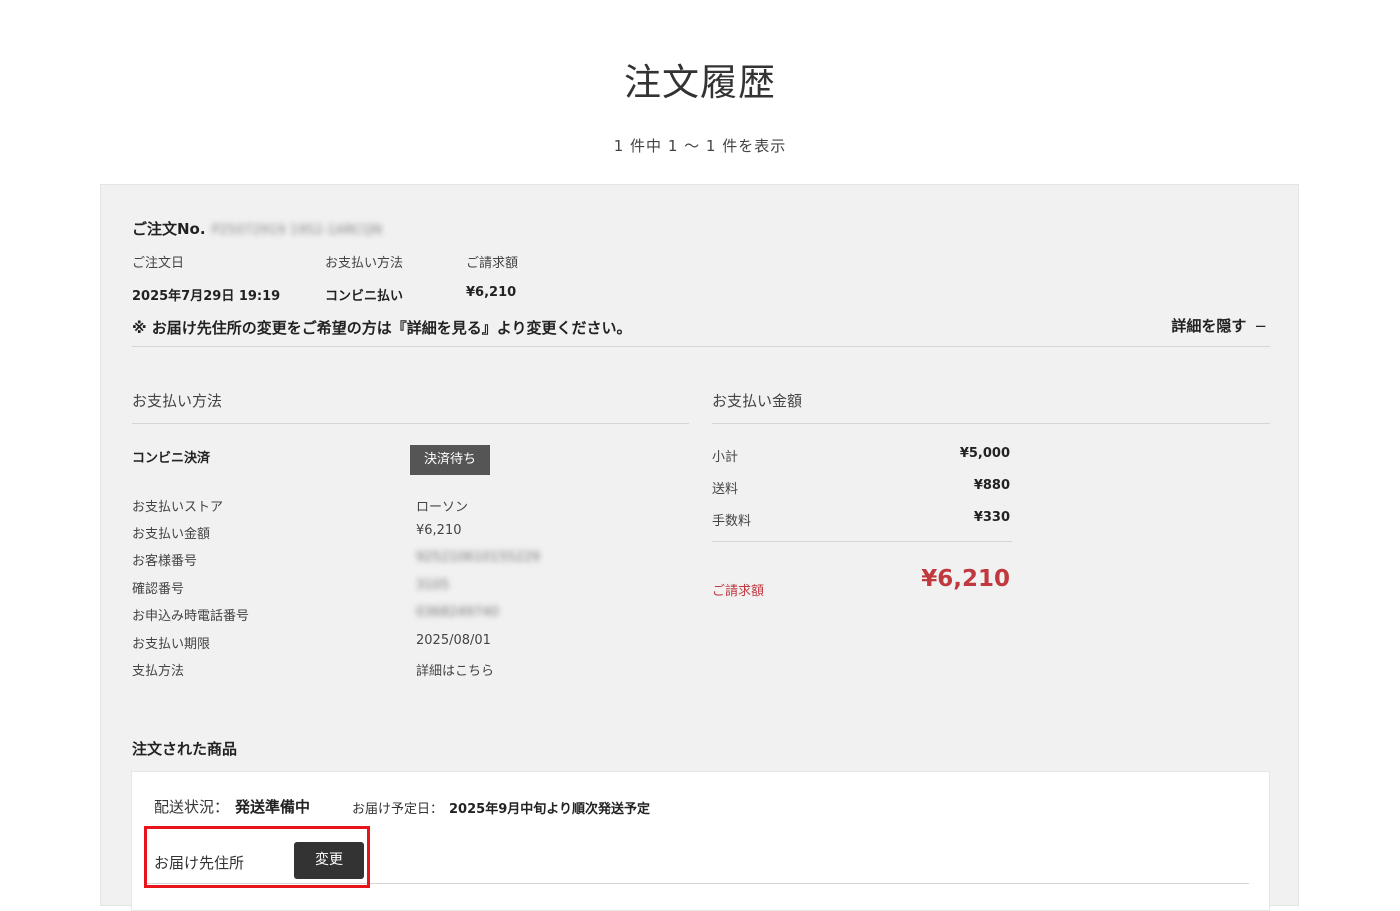 The image size is (1400, 911). I want to click on payment-instructions-label: 支払方法, so click(158, 671).